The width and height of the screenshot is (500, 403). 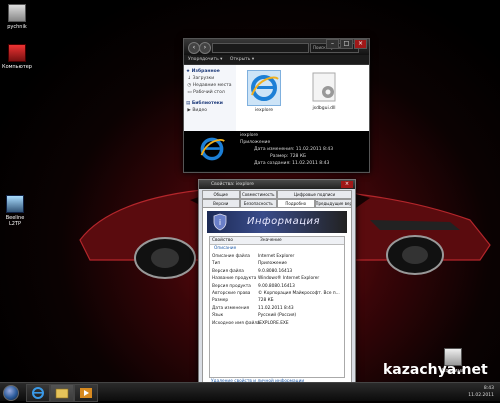 What do you see at coordinates (289, 279) in the screenshot?
I see `property-value: Windows® Internet Explorer` at bounding box center [289, 279].